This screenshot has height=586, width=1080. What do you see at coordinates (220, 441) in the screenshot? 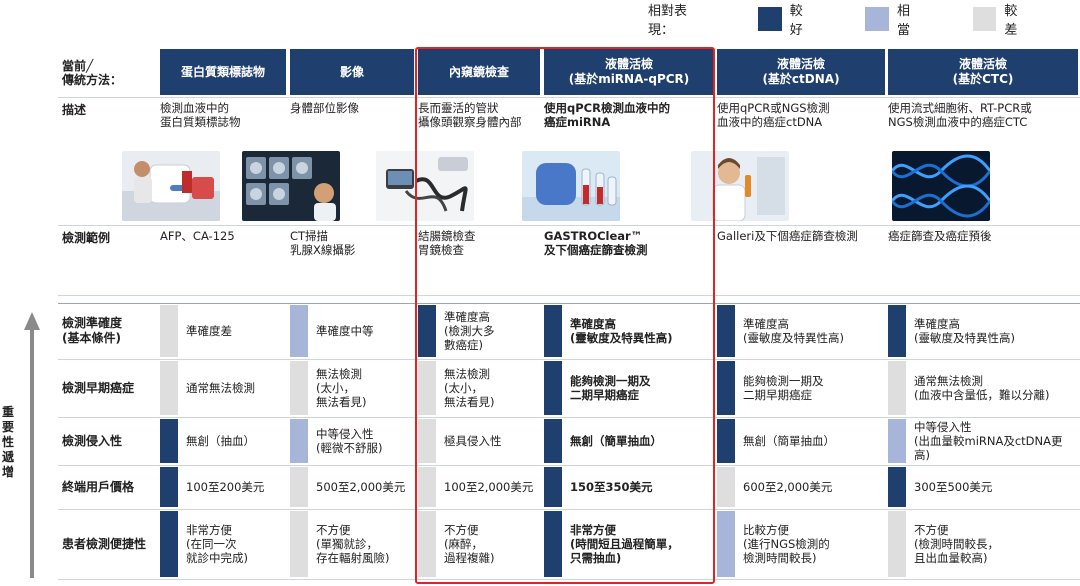
I see `cell-invasive: 無創（抽血）` at bounding box center [220, 441].